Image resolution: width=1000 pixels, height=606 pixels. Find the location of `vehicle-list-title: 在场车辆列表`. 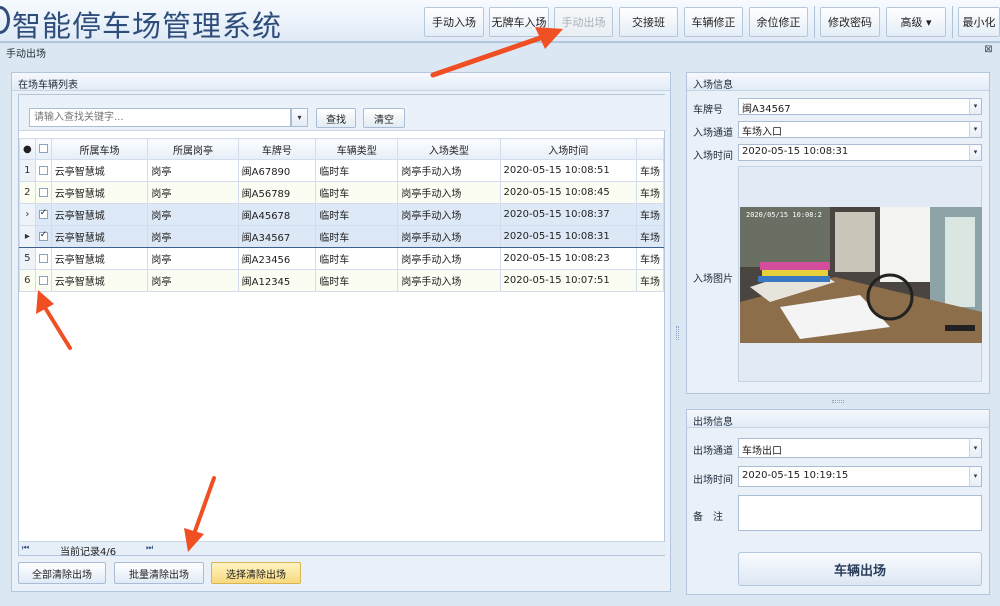

vehicle-list-title: 在场车辆列表 is located at coordinates (341, 82).